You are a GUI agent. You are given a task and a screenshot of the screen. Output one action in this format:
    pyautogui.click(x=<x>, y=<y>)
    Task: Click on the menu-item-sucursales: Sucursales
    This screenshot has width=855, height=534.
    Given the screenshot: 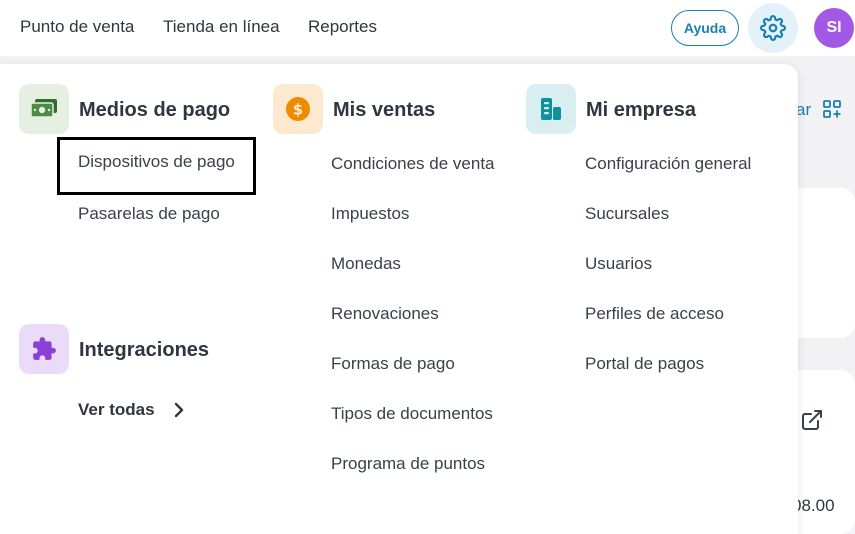 What is the action you would take?
    pyautogui.click(x=627, y=214)
    